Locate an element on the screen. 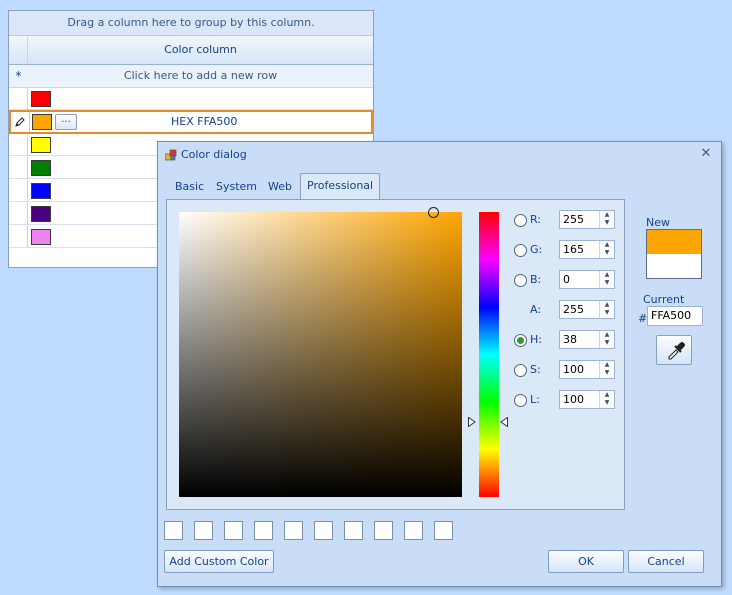 This screenshot has height=595, width=732. close-icon: ✕ is located at coordinates (706, 153).